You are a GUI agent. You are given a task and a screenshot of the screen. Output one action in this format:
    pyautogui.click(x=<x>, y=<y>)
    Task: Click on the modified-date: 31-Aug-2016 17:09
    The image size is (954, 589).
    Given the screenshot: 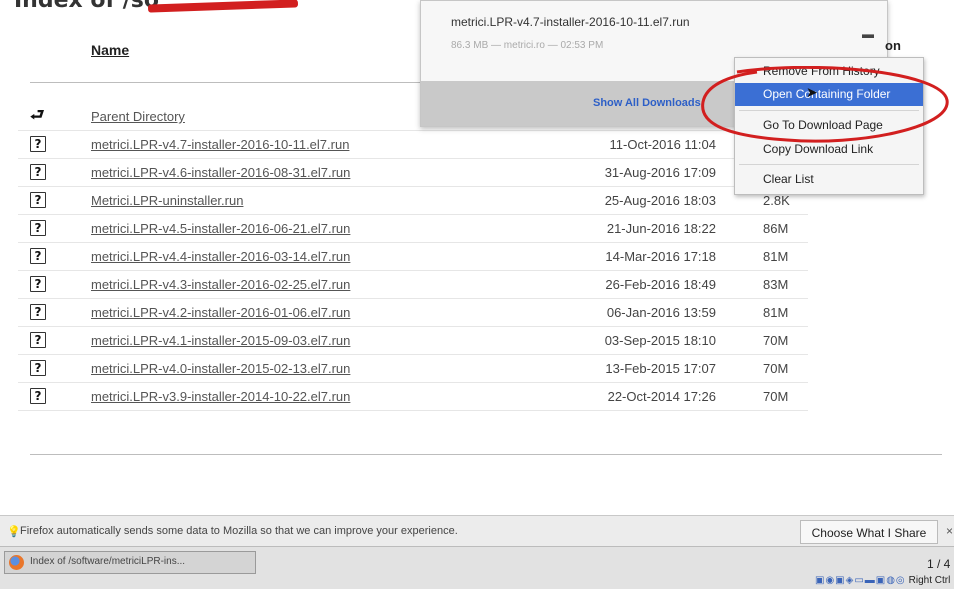 What is the action you would take?
    pyautogui.click(x=660, y=172)
    